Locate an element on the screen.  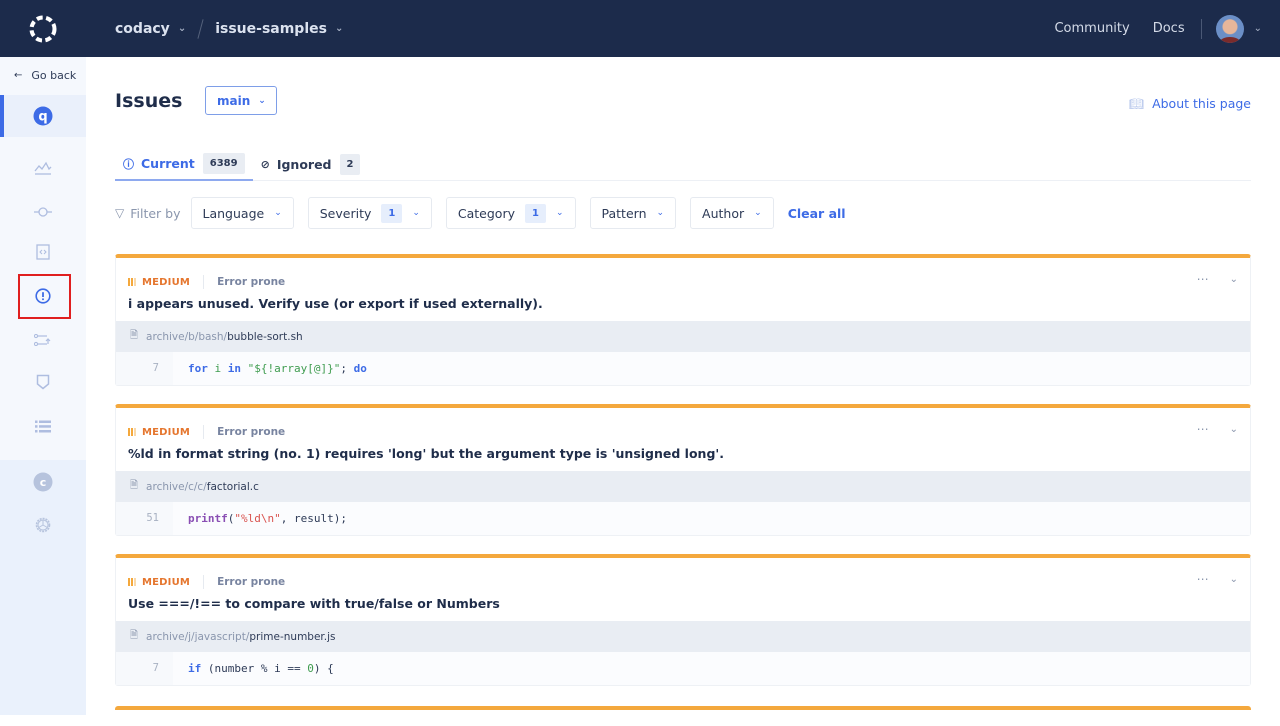
organization-avatar-icon: c is located at coordinates (43, 482).